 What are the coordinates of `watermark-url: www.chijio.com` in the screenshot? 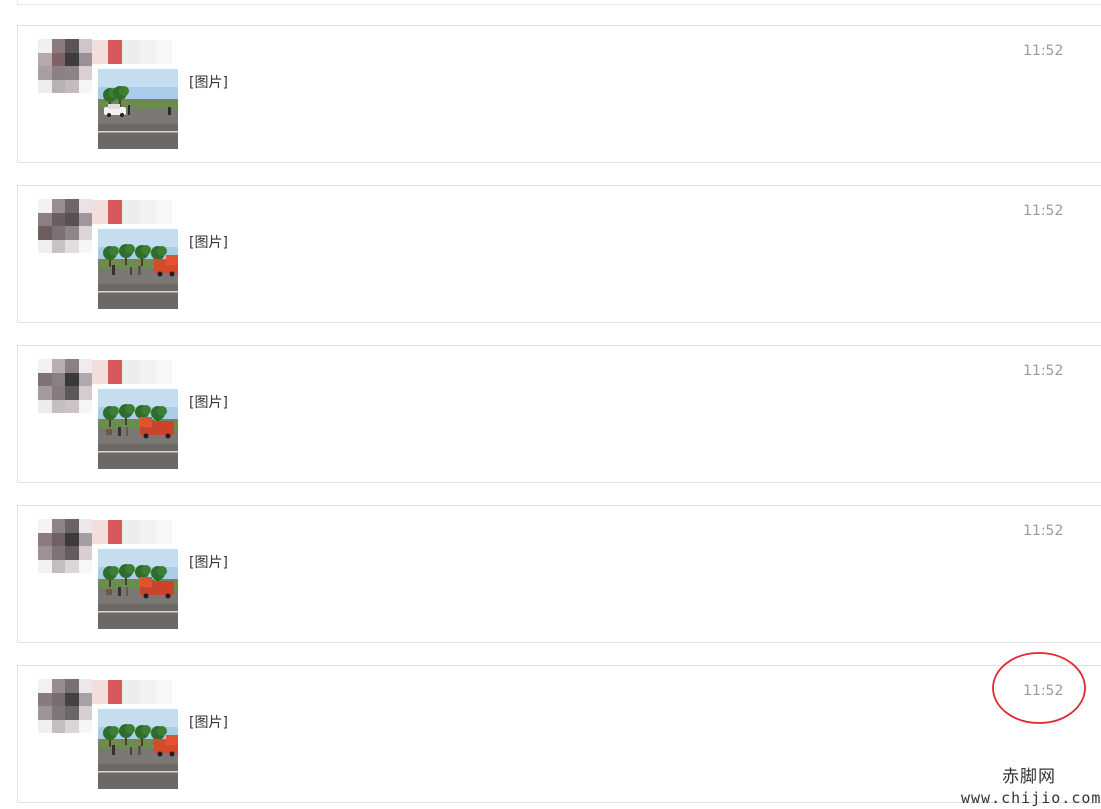 It's located at (1031, 798).